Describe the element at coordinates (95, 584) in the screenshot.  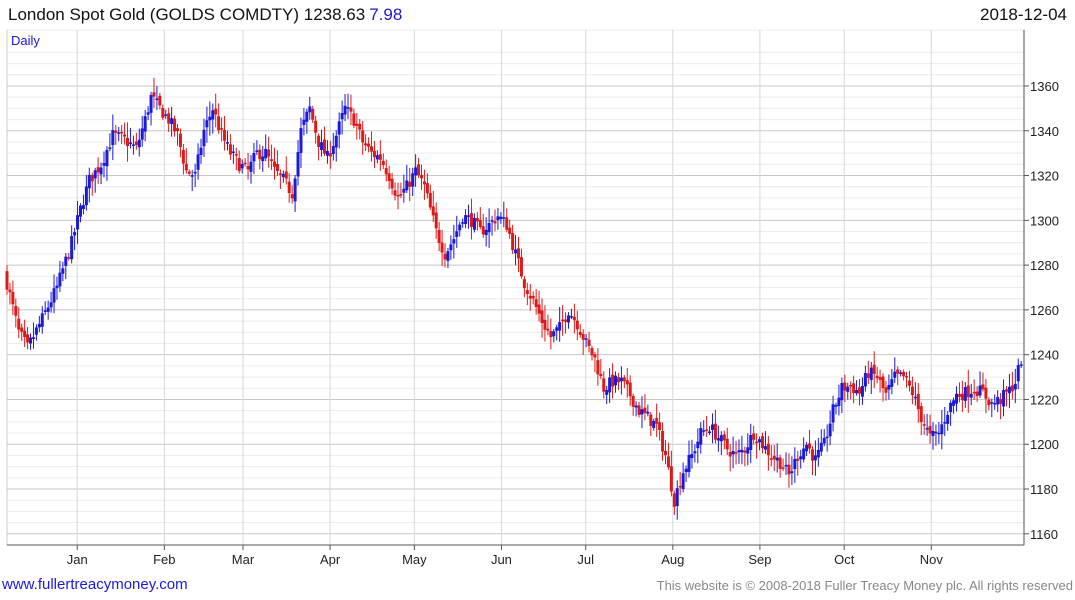
I see `website-link: www.fullertreacymoney.com` at that location.